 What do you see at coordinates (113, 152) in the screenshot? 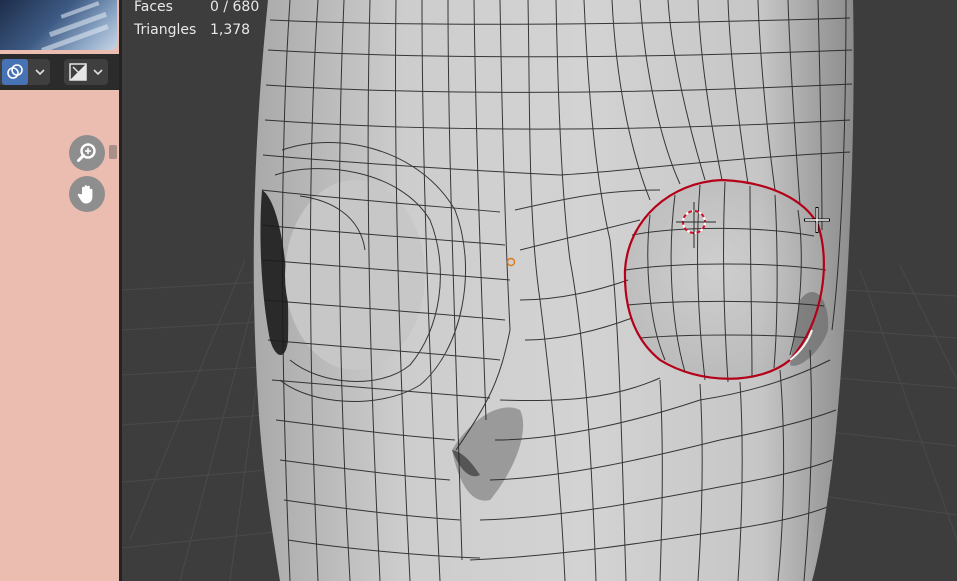
I see `navigation-gizmo-handle` at bounding box center [113, 152].